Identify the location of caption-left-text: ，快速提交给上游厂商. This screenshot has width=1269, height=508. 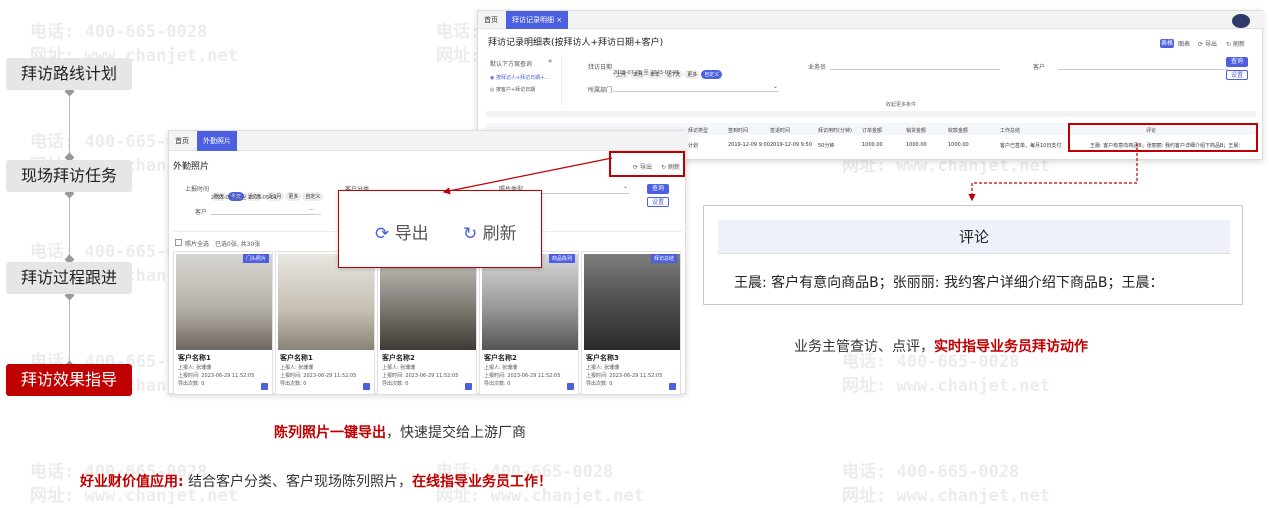
(456, 433).